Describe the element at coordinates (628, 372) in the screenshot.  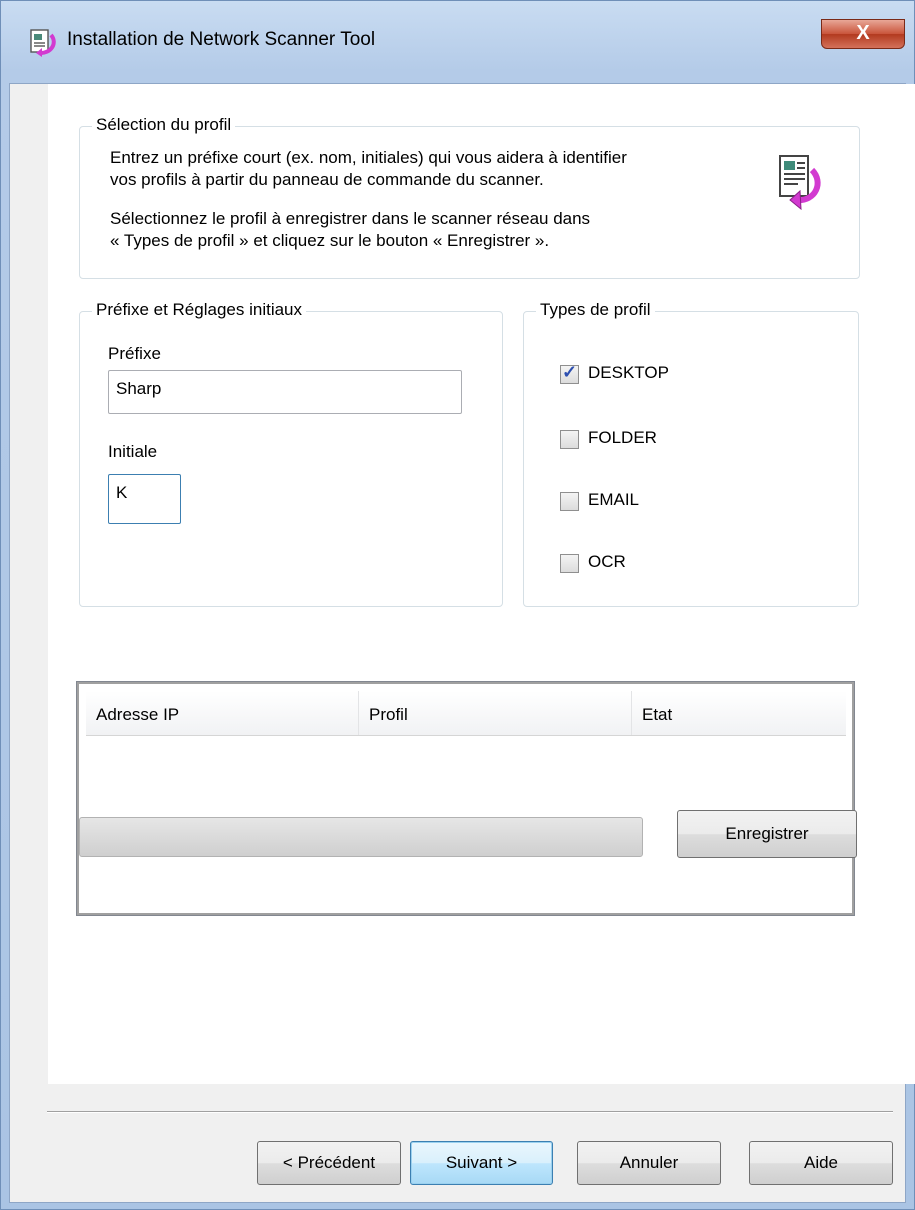
I see `desktop-label: DESKTOP` at that location.